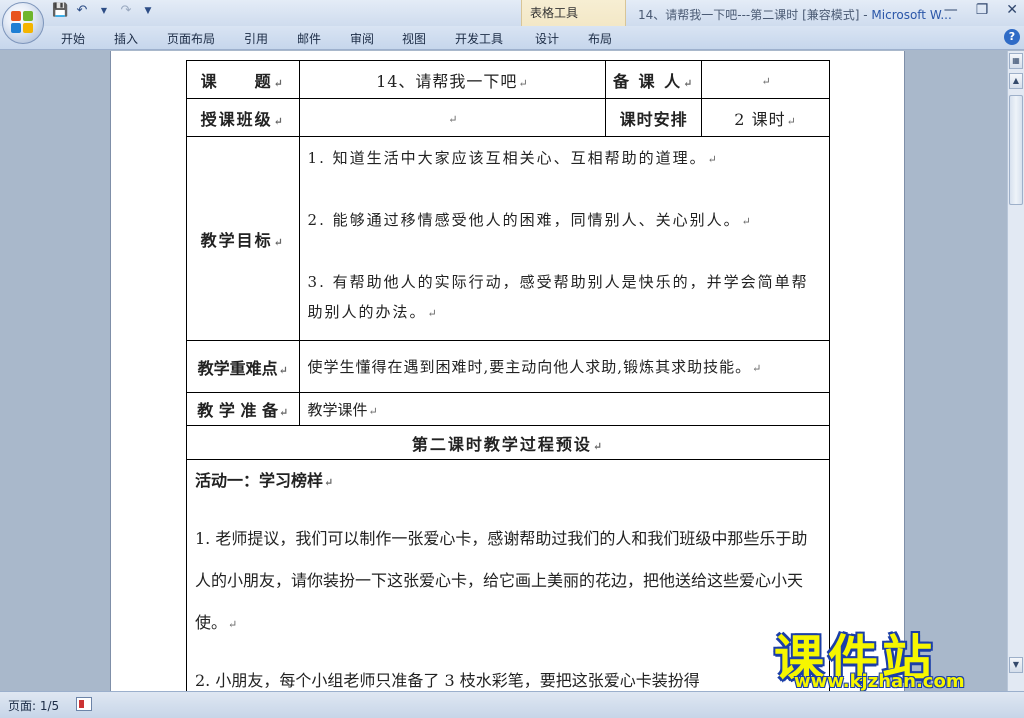 This screenshot has height=718, width=1024. What do you see at coordinates (760, 119) in the screenshot?
I see `schedule-value: 2 课时` at bounding box center [760, 119].